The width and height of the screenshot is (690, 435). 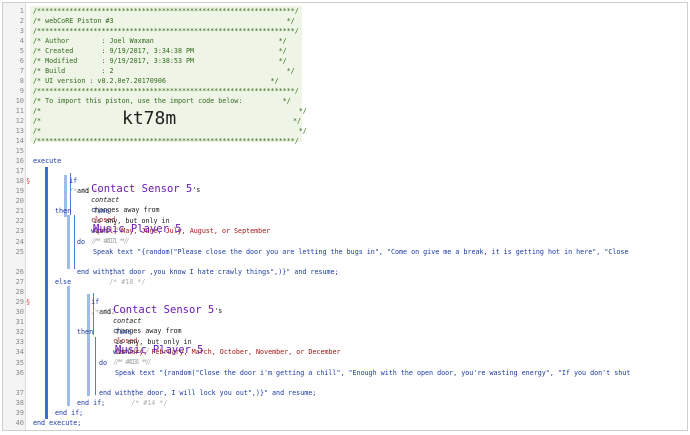 I want to click on header-ui-version: /* UI version : v0.2.0e7.20170906 */, so click(x=156, y=81).